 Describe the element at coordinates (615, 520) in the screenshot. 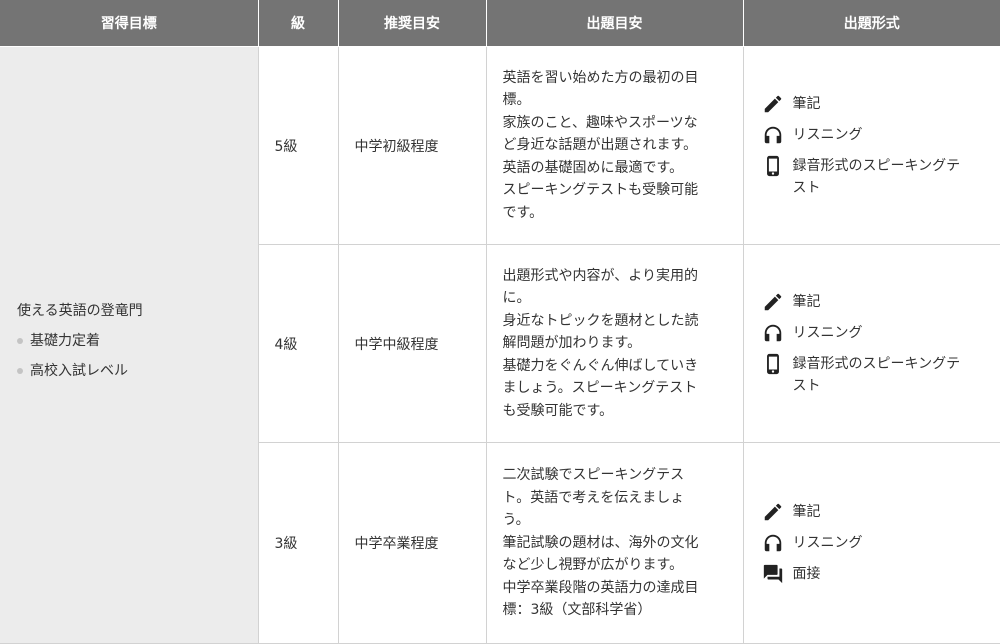

I see `description-line: う。` at that location.